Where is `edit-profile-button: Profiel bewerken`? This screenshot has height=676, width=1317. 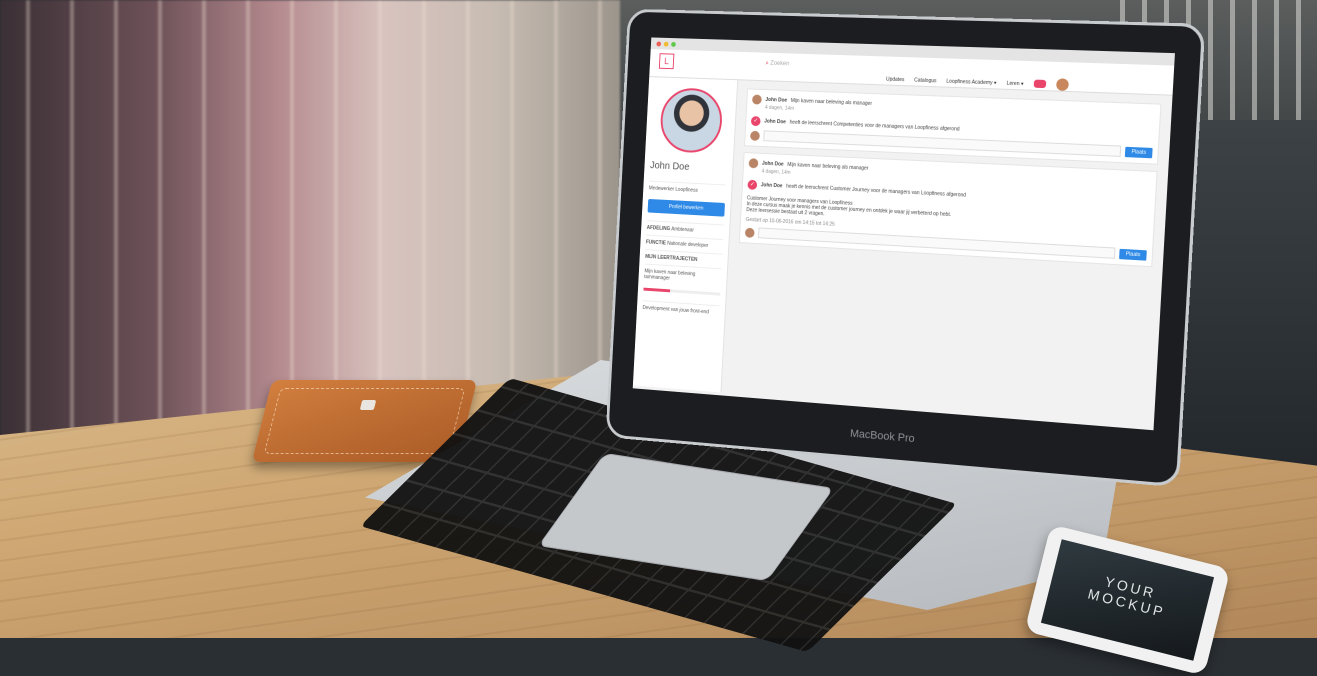
edit-profile-button: Profiel bewerken is located at coordinates (686, 207).